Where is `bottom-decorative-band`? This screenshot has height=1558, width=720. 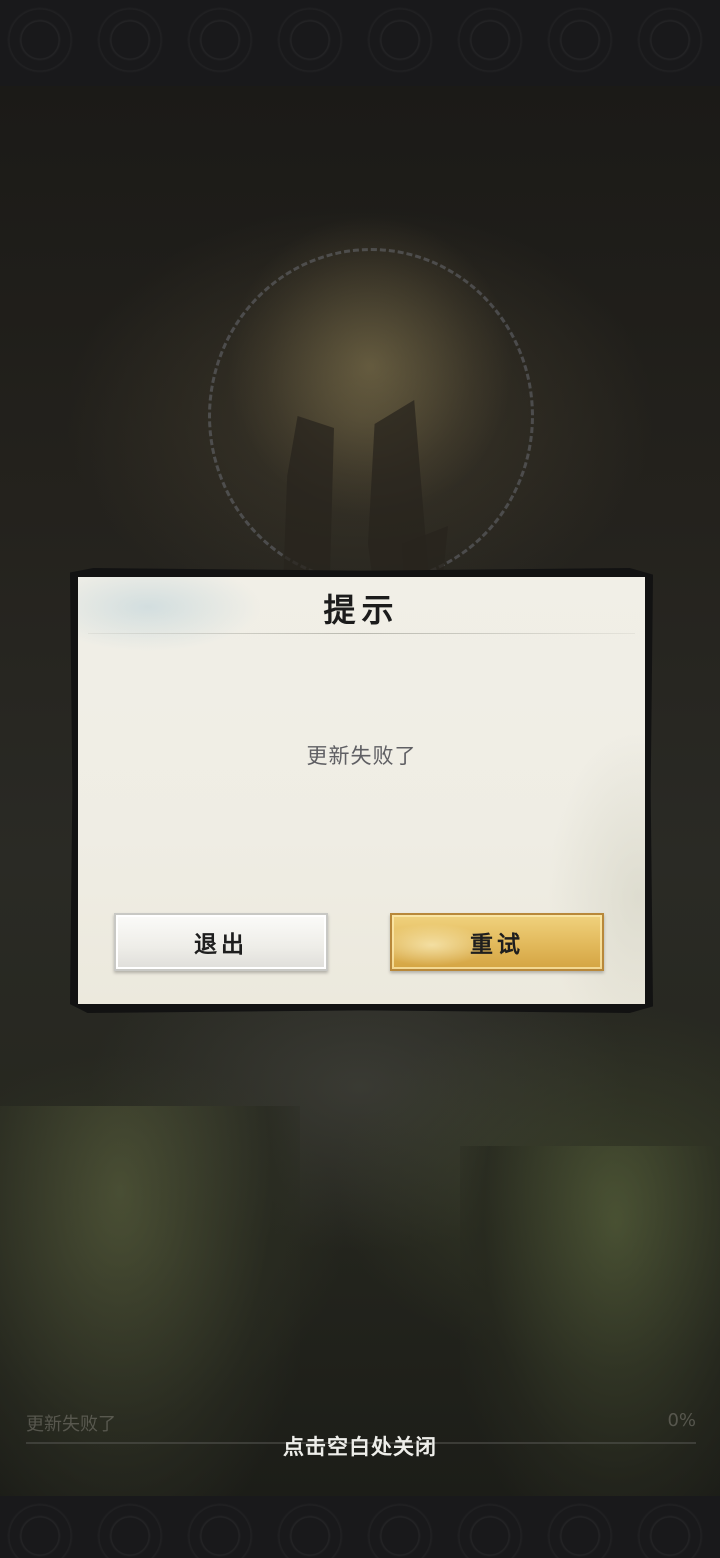 bottom-decorative-band is located at coordinates (360, 1527).